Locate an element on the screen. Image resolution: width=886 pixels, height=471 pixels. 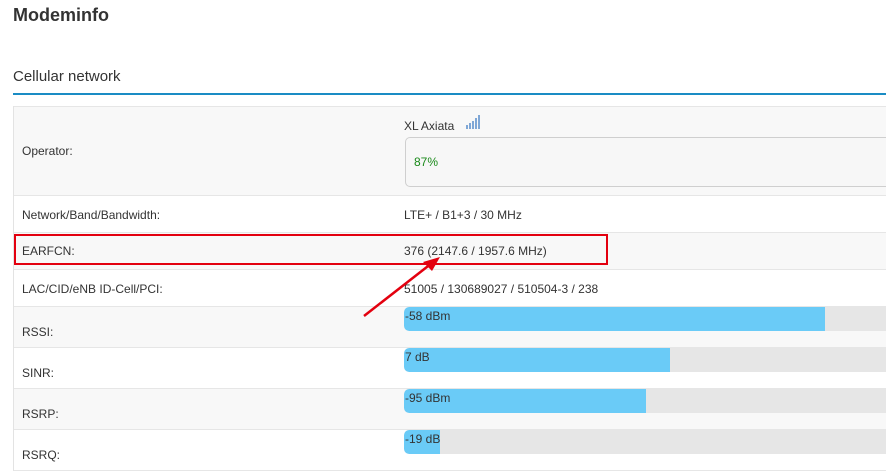
network-value: LTE+ / B1+3 / 30 MHz is located at coordinates (463, 215).